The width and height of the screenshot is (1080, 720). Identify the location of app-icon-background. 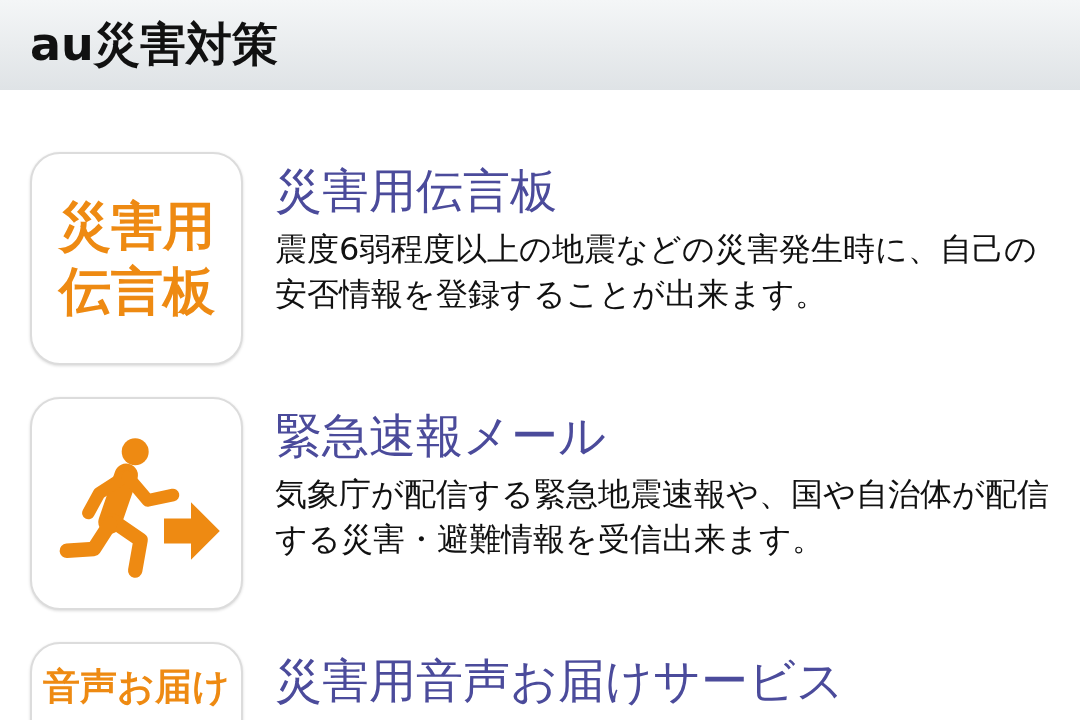
(136, 503).